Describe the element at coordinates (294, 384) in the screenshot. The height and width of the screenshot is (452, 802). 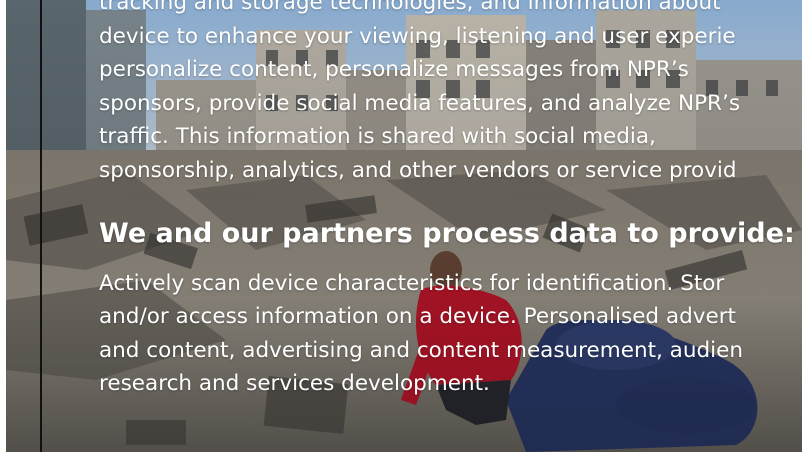
I see `purposes-line: research and services development.` at that location.